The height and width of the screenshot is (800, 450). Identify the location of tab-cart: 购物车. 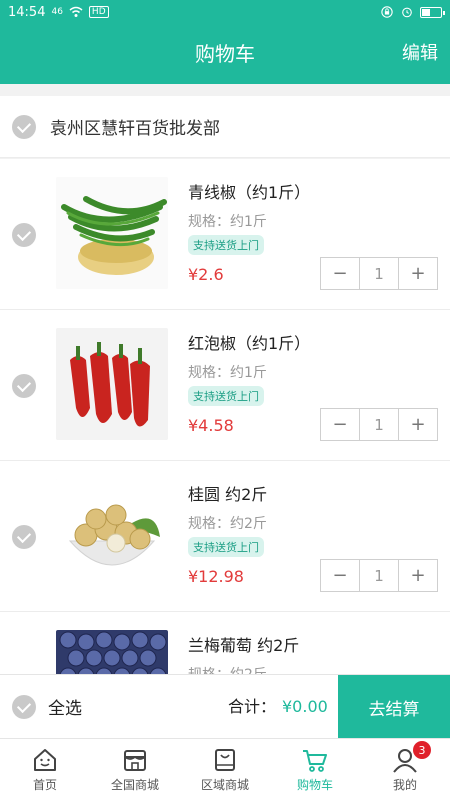
(315, 769).